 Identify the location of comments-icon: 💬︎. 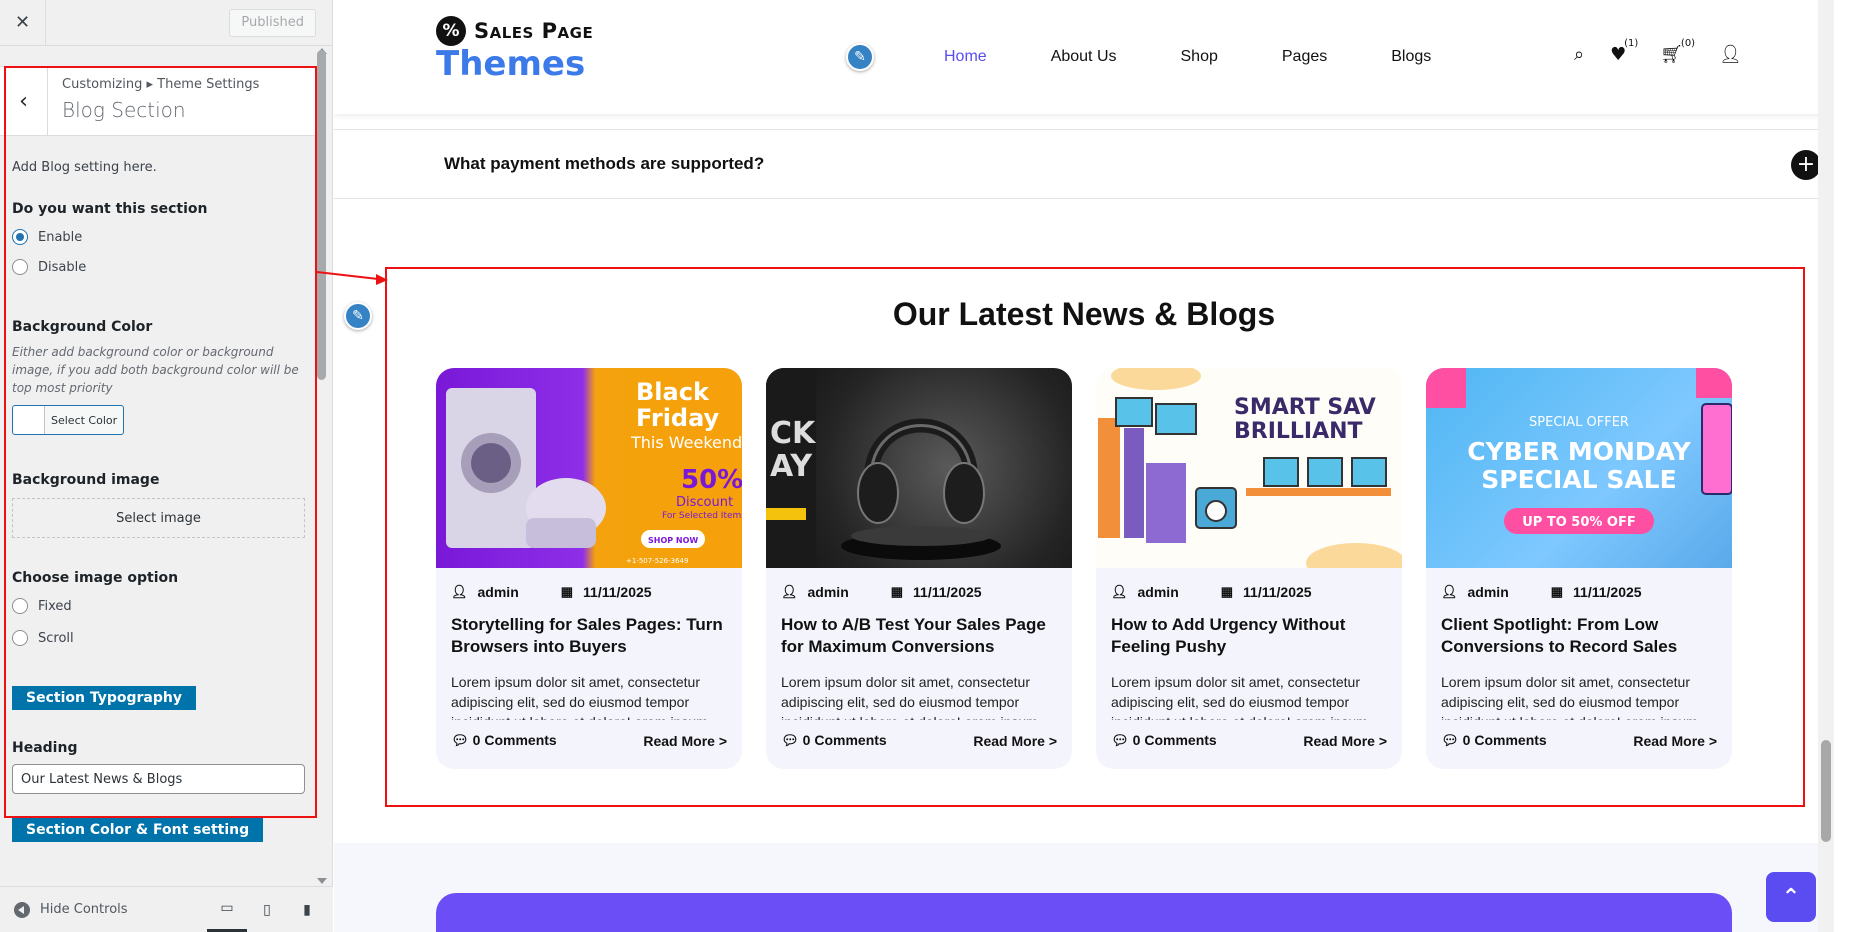
(462, 740).